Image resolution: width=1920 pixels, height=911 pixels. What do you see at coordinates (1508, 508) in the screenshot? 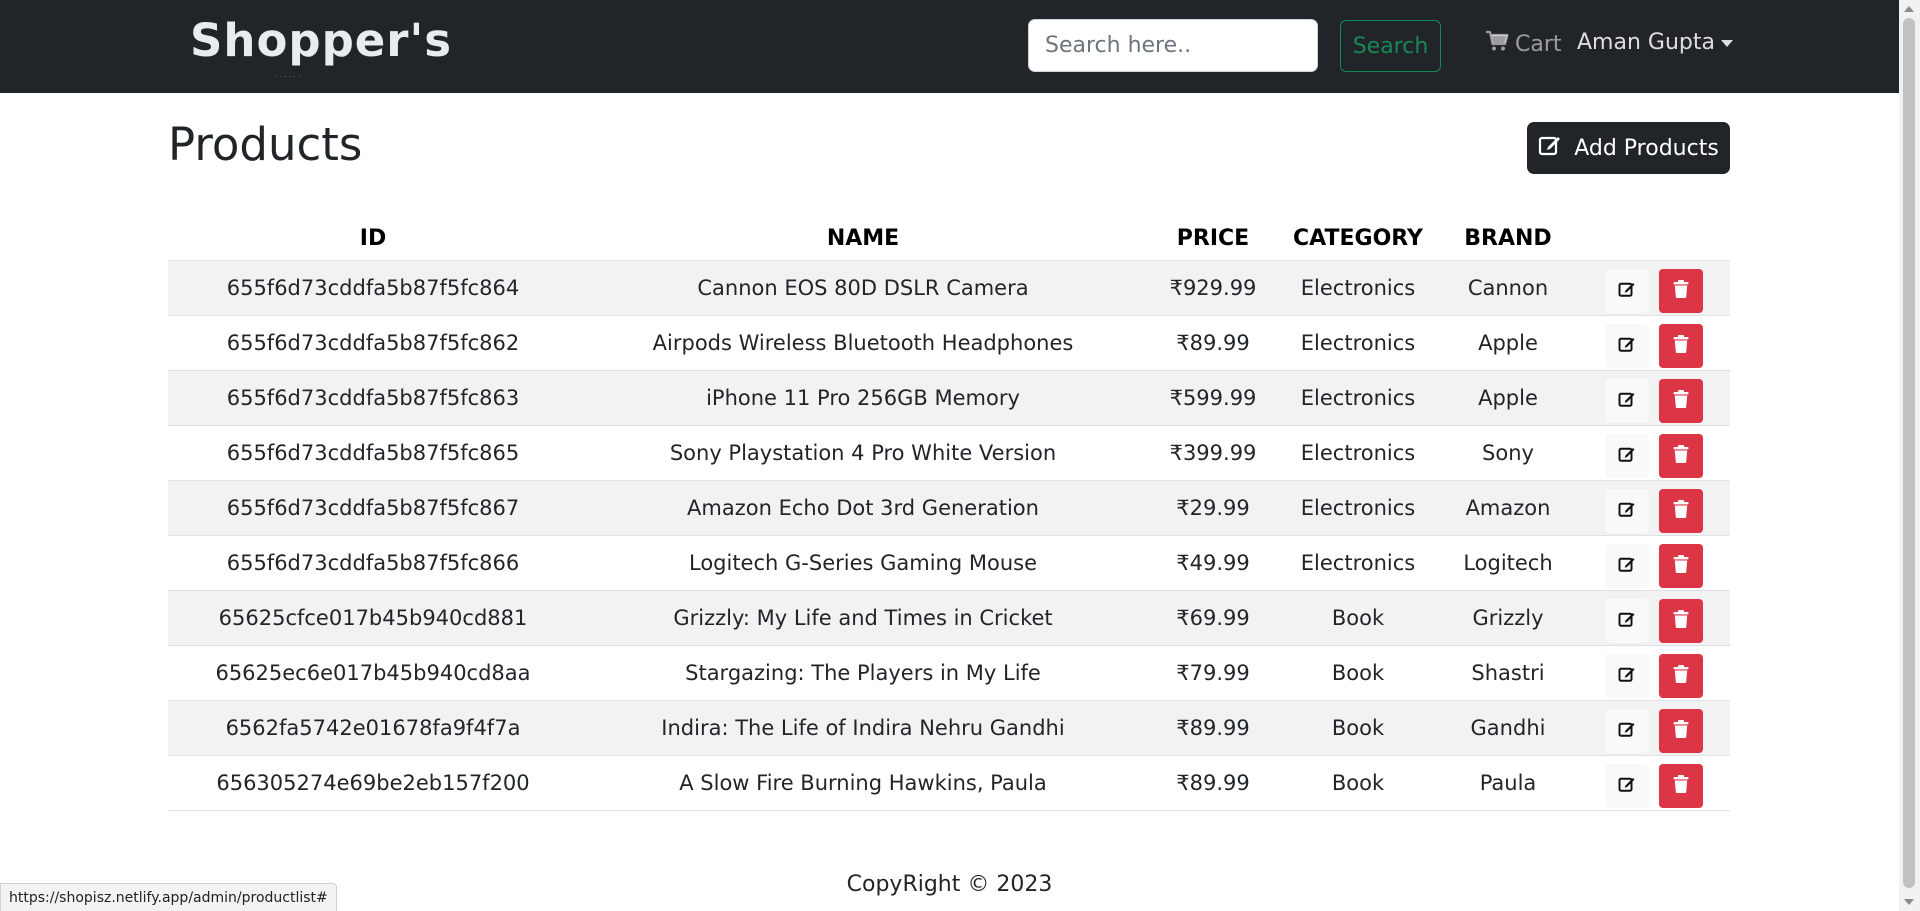
I see `cell-brand: Amazon` at bounding box center [1508, 508].